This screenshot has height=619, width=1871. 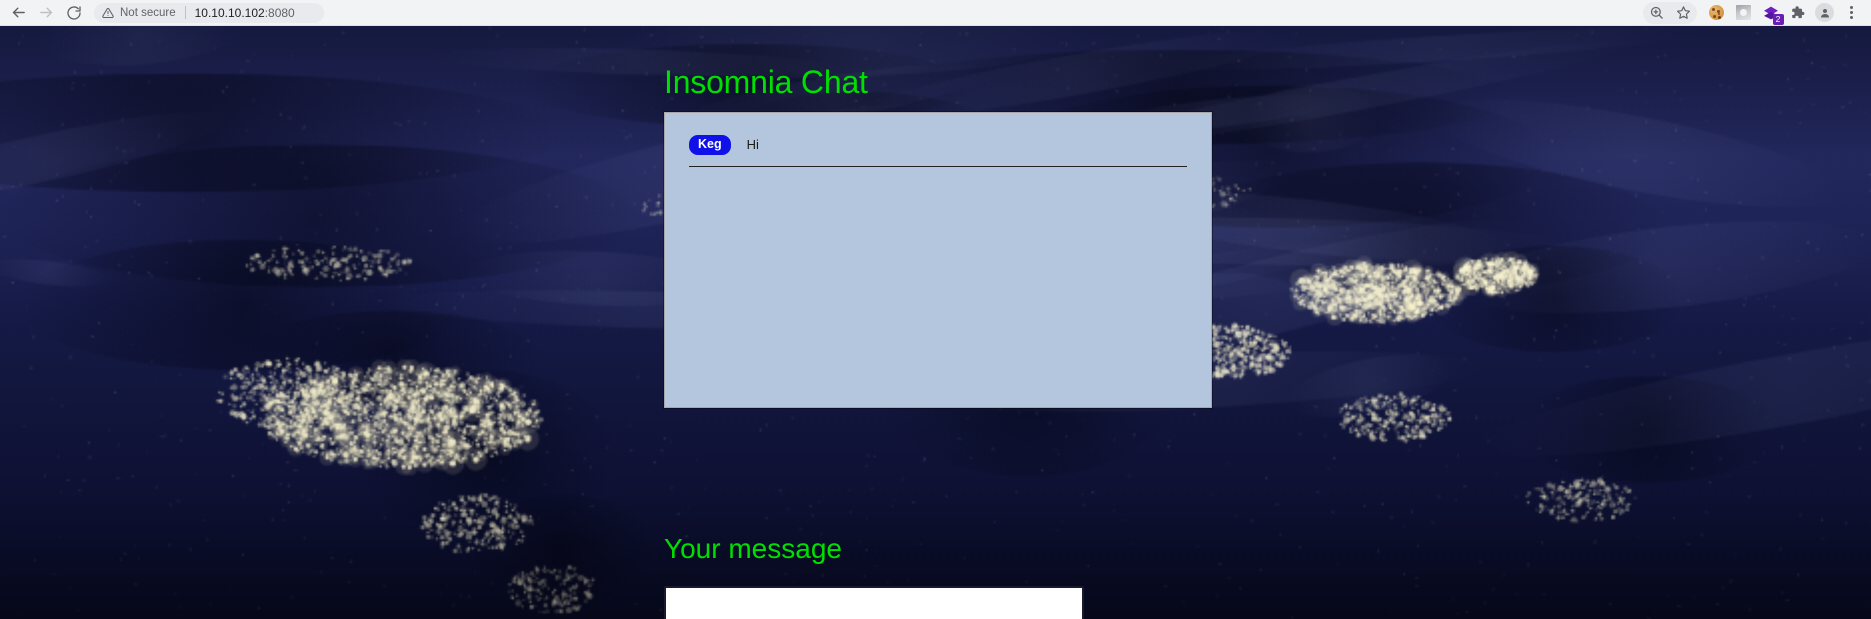 What do you see at coordinates (1770, 13) in the screenshot?
I see `purple-extension-icon: 2` at bounding box center [1770, 13].